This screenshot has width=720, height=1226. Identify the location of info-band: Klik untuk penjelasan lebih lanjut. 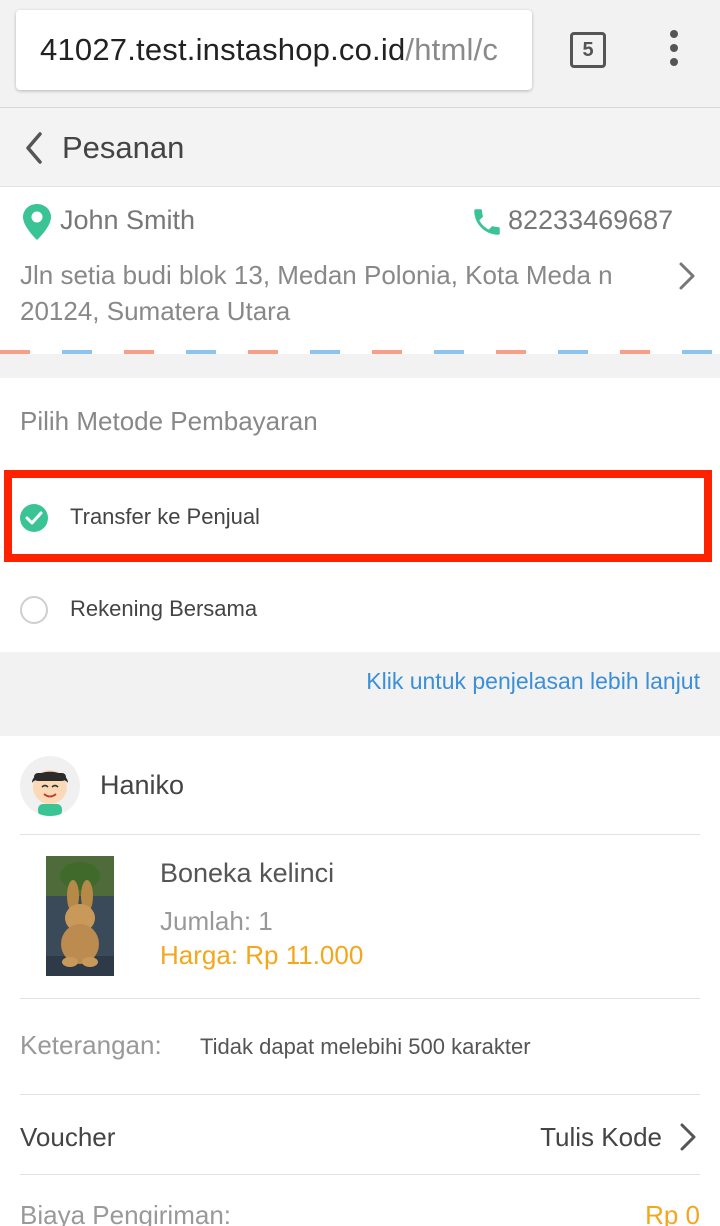
(360, 694).